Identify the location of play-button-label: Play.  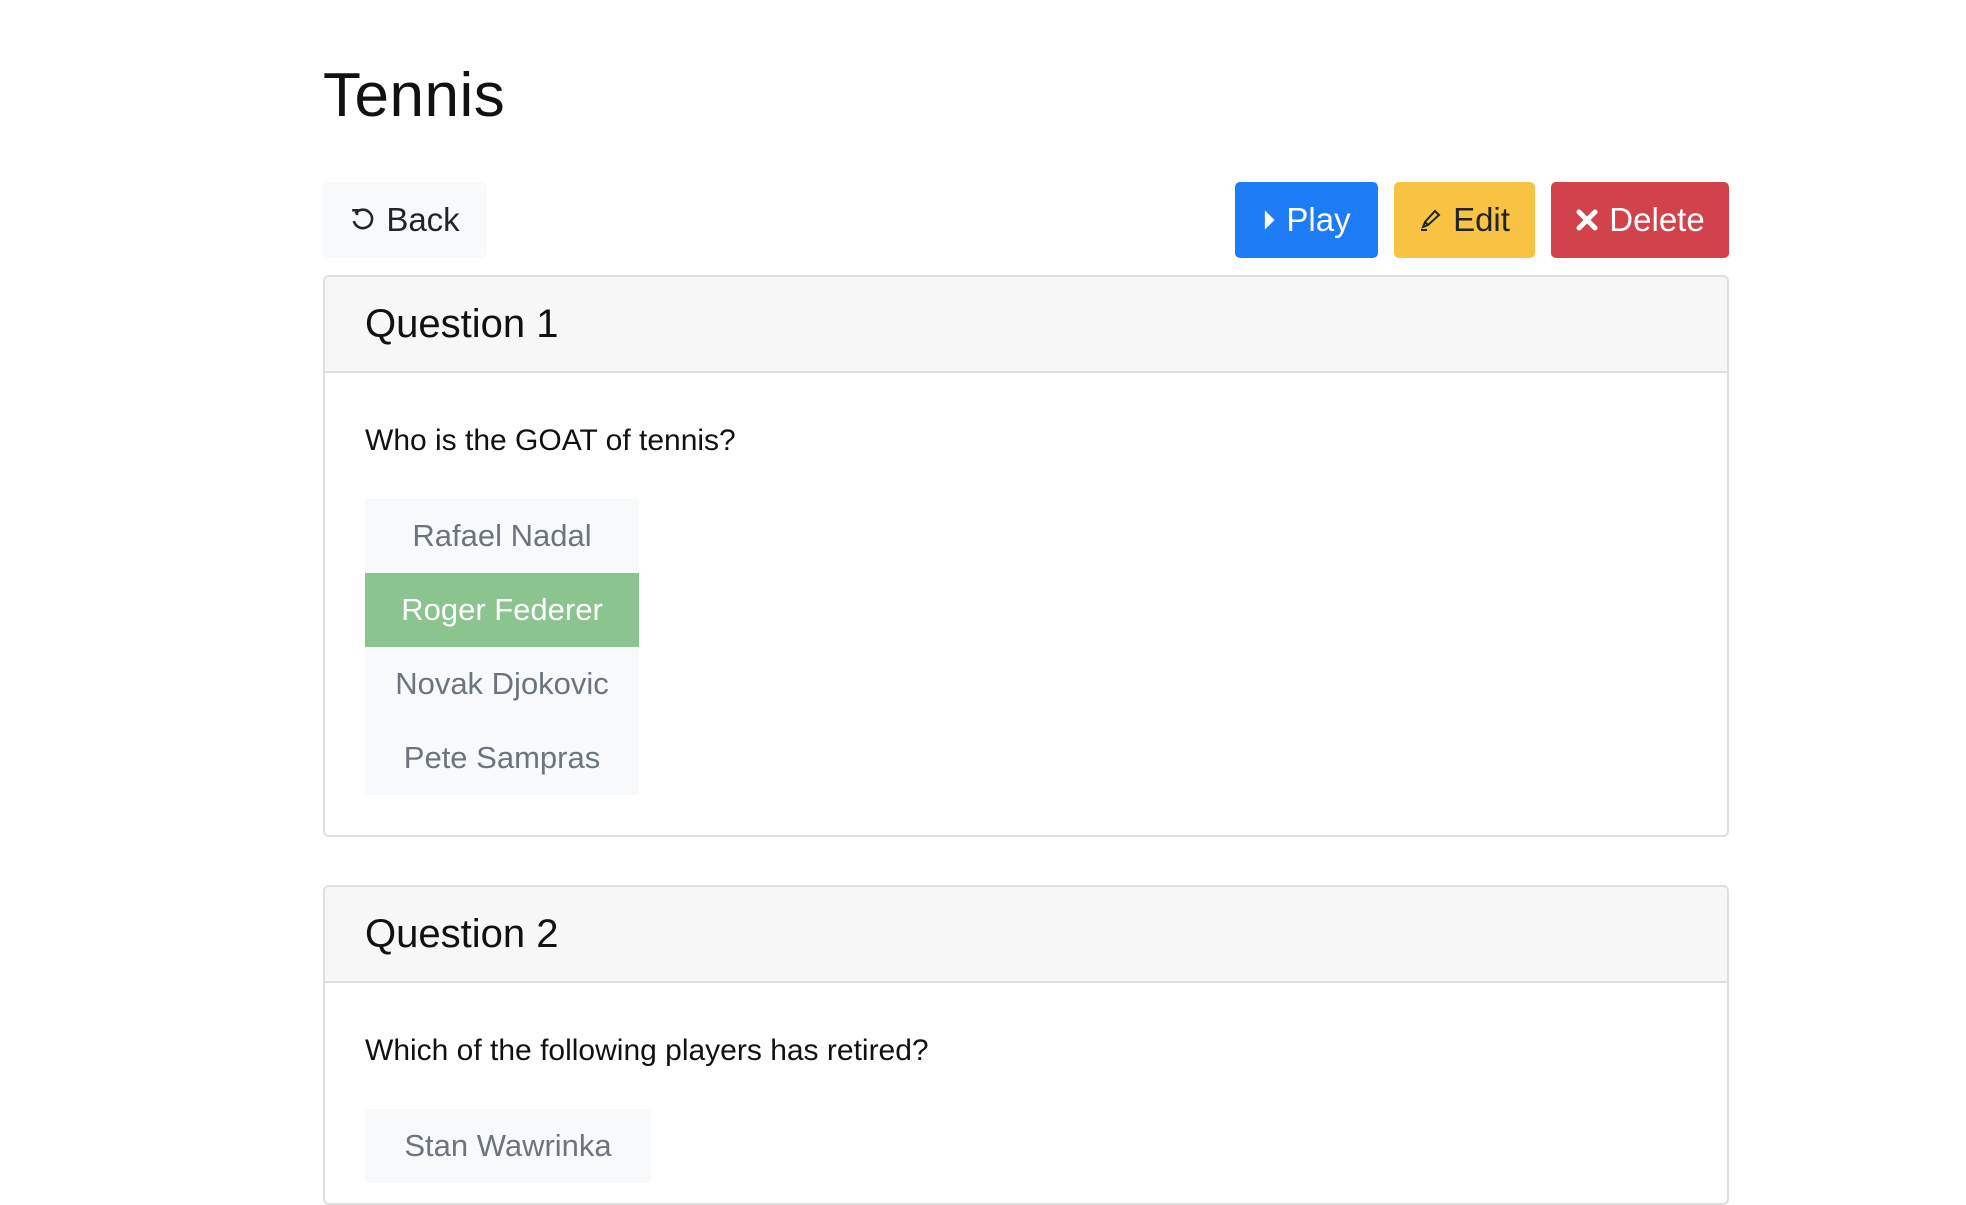
(1318, 219).